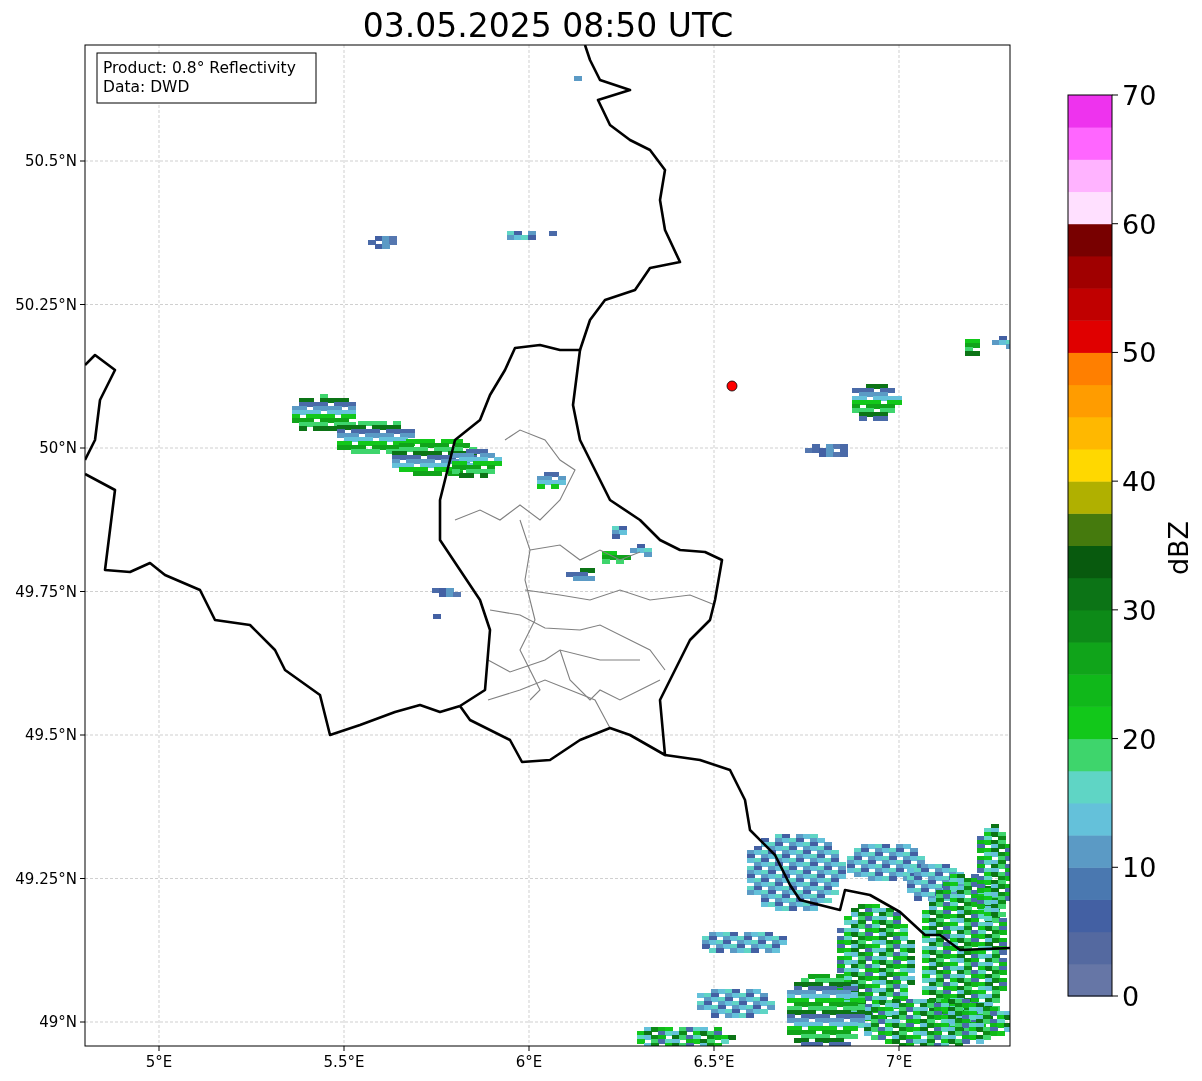 The height and width of the screenshot is (1081, 1202). I want to click on colorbar-tick-label: 50, so click(1139, 353).